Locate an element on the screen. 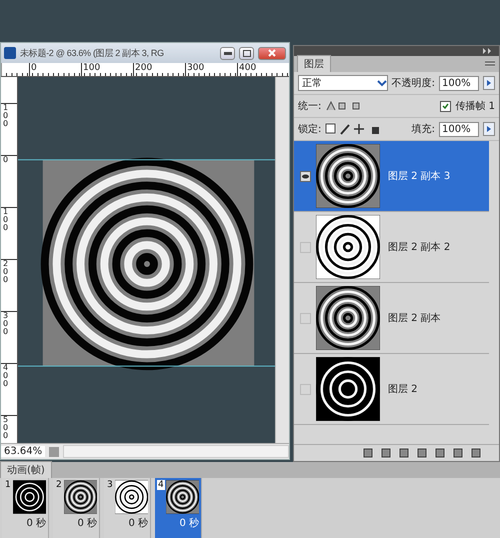  window-title: 未标题-2 @ 63.6% (图层 2 副本 3, RG is located at coordinates (92, 53).